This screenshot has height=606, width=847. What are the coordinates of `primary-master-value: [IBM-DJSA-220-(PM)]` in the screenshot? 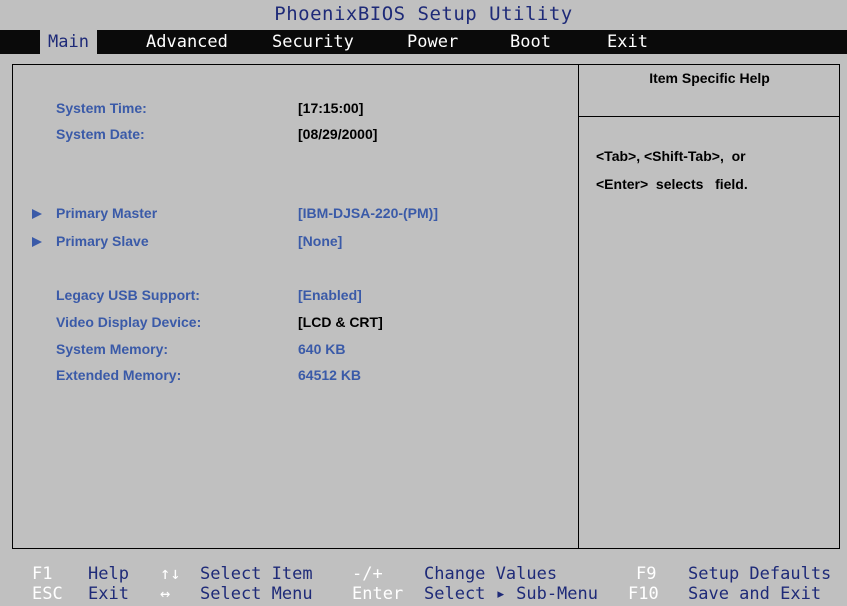 It's located at (368, 213).